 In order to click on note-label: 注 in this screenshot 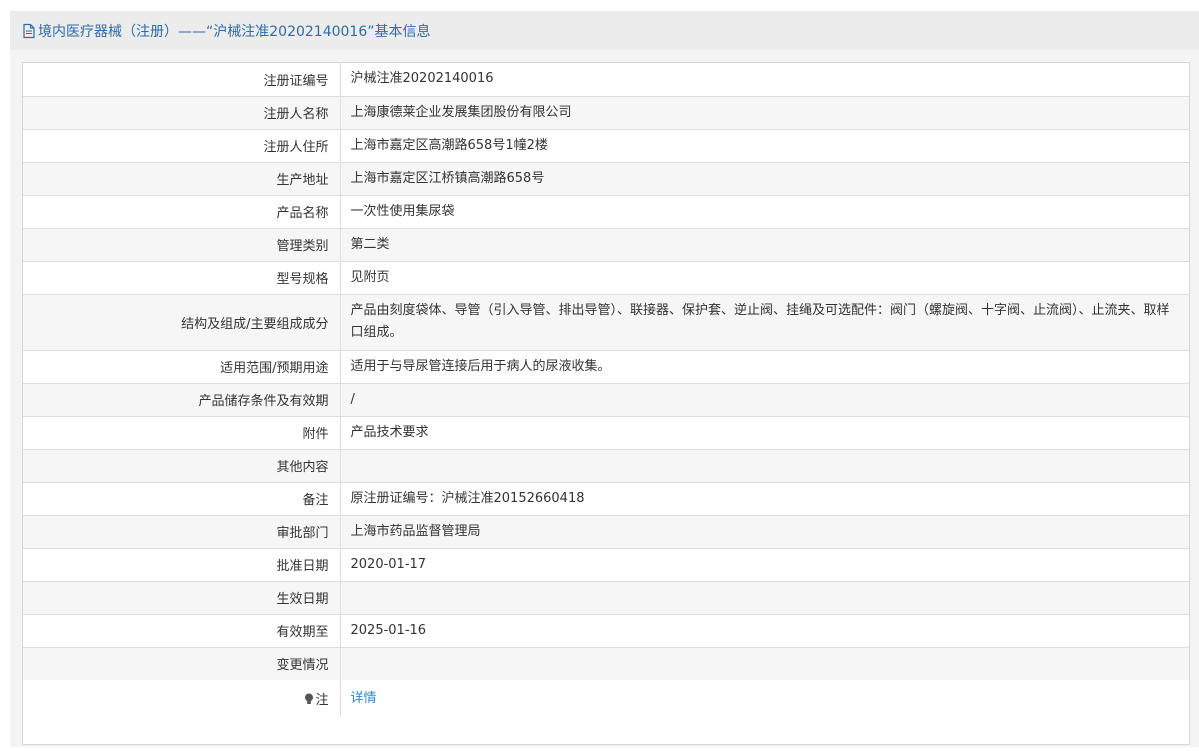, I will do `click(322, 700)`.